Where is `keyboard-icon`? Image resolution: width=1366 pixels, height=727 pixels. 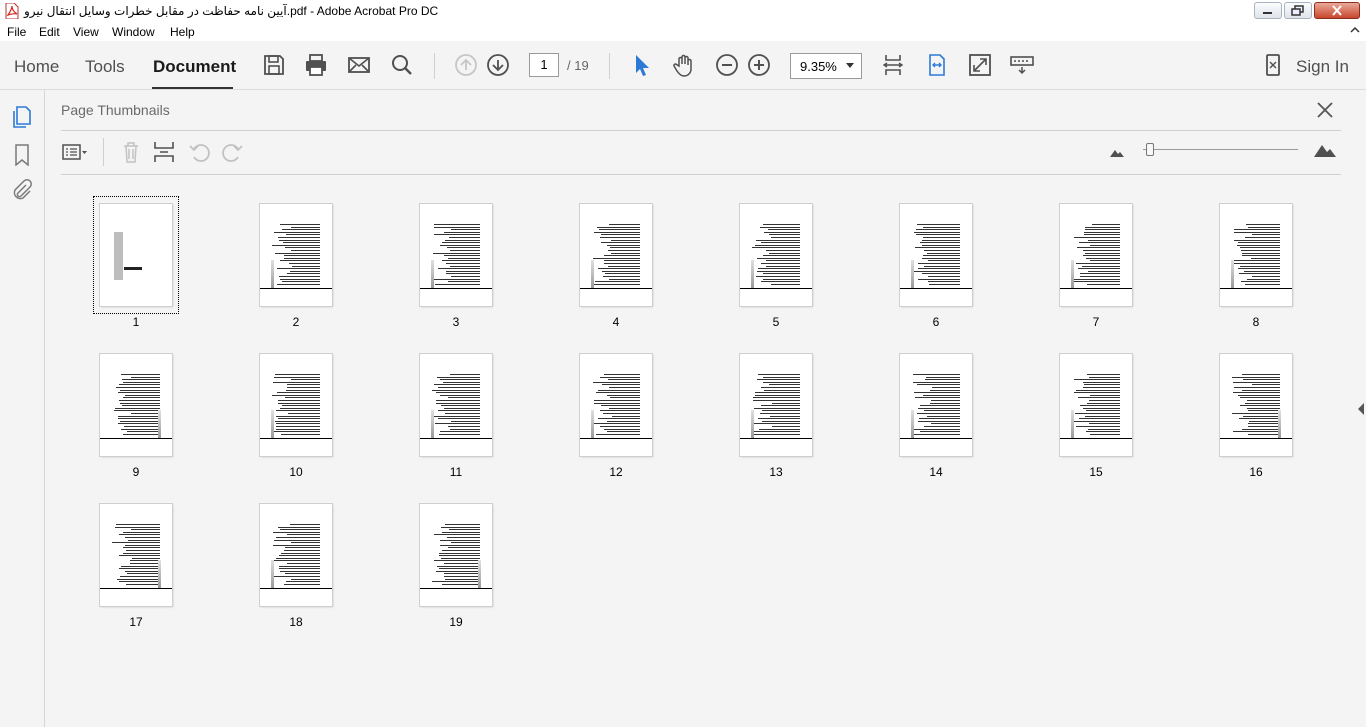 keyboard-icon is located at coordinates (1022, 65).